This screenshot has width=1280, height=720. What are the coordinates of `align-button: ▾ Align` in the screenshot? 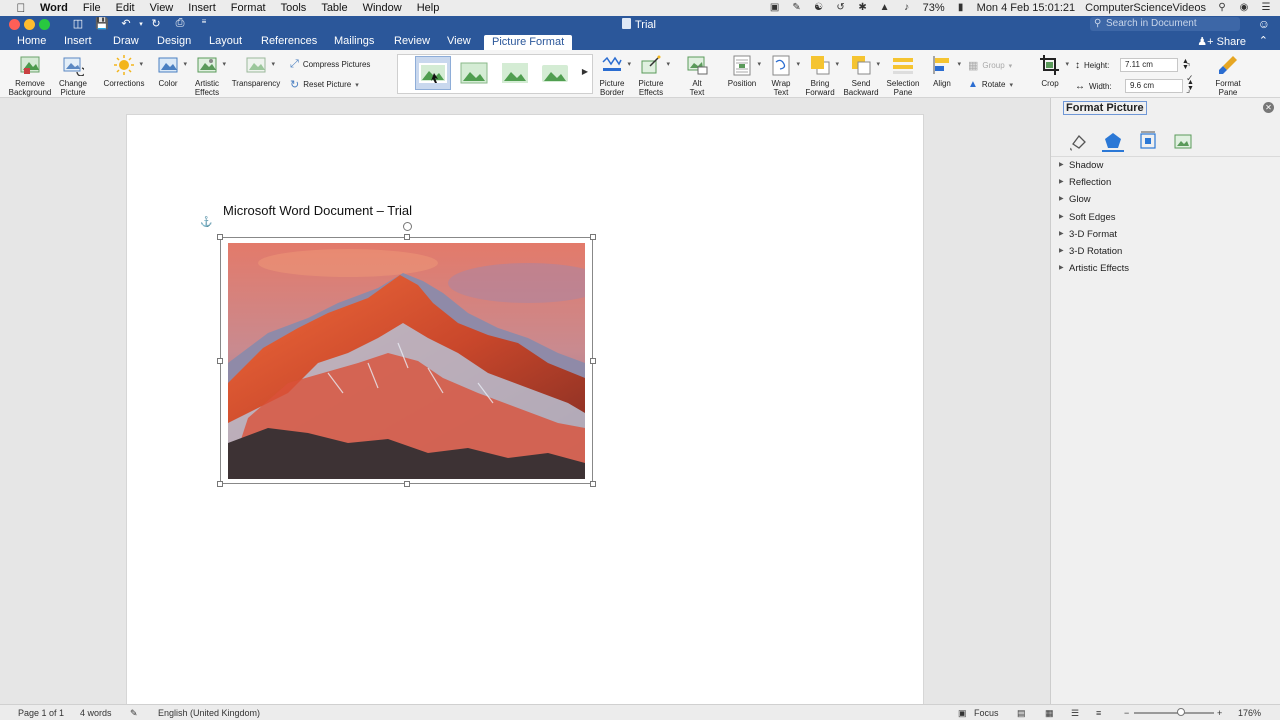 It's located at (945, 71).